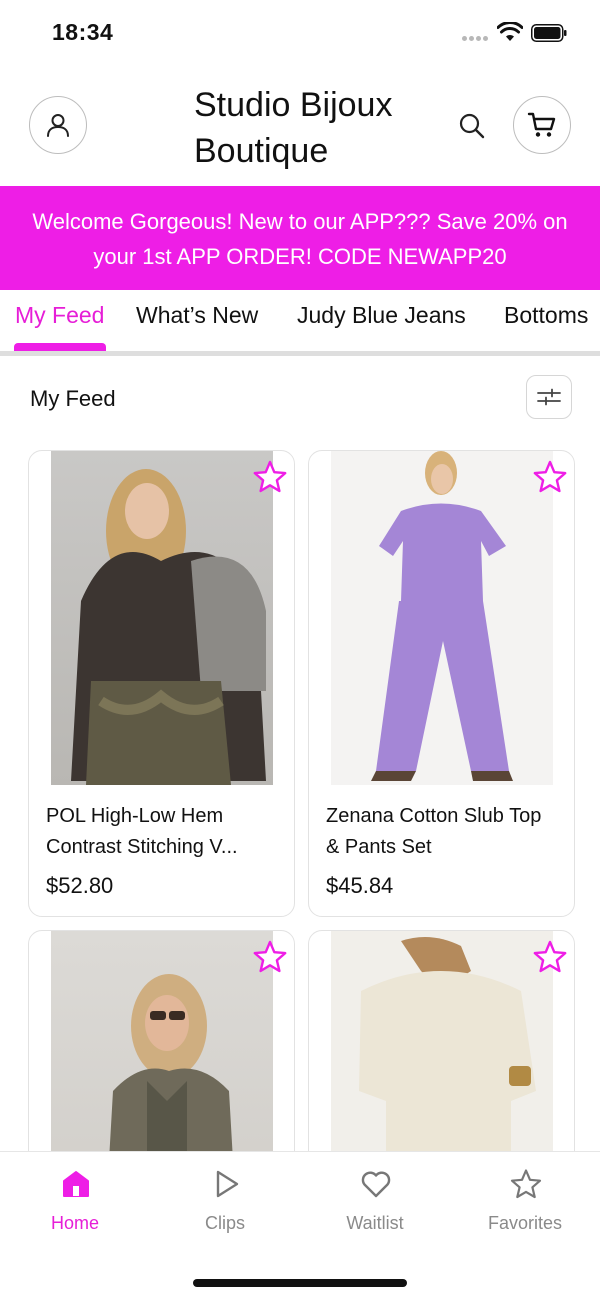  I want to click on product-name: Zenana Cotton Slub Top & Pants Set, so click(434, 831).